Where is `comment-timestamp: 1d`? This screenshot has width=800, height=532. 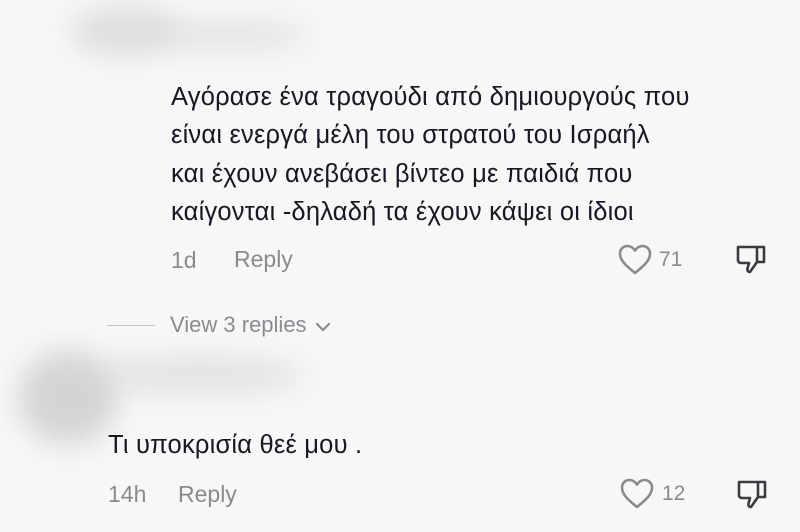 comment-timestamp: 1d is located at coordinates (184, 260).